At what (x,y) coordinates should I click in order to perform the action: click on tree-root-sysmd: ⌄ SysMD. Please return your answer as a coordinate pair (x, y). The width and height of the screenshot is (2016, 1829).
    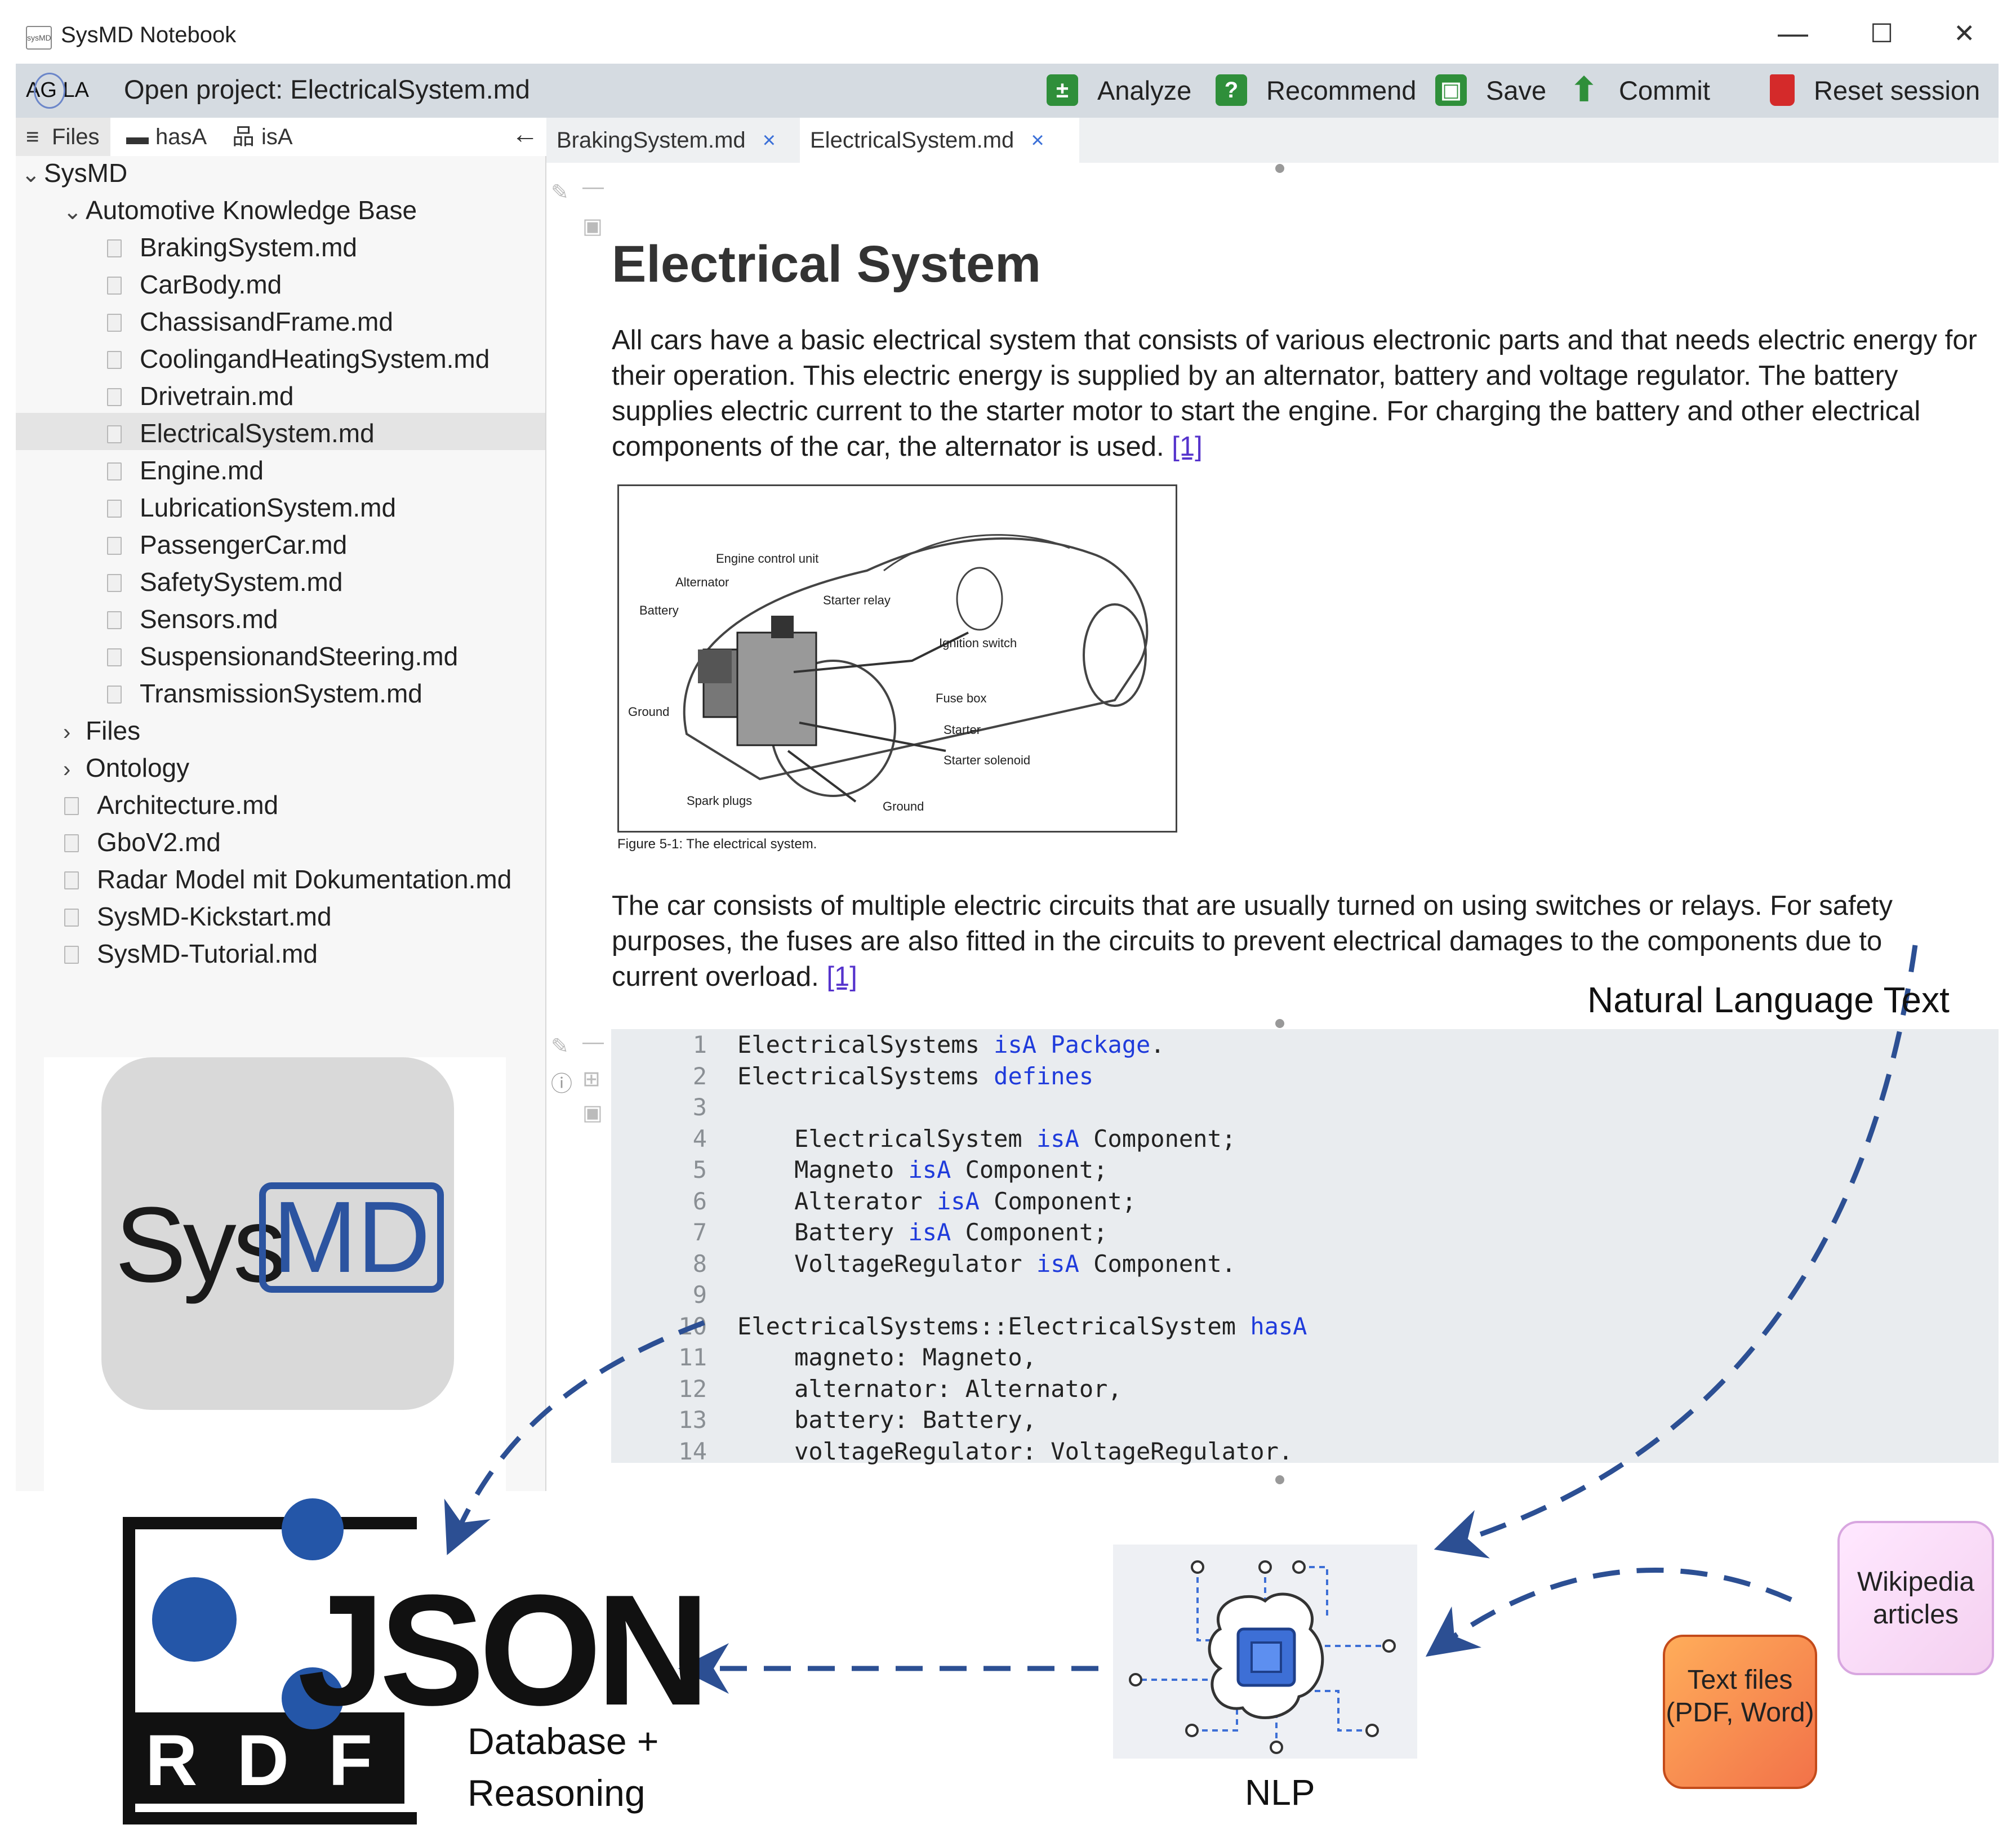
    Looking at the image, I should click on (74, 174).